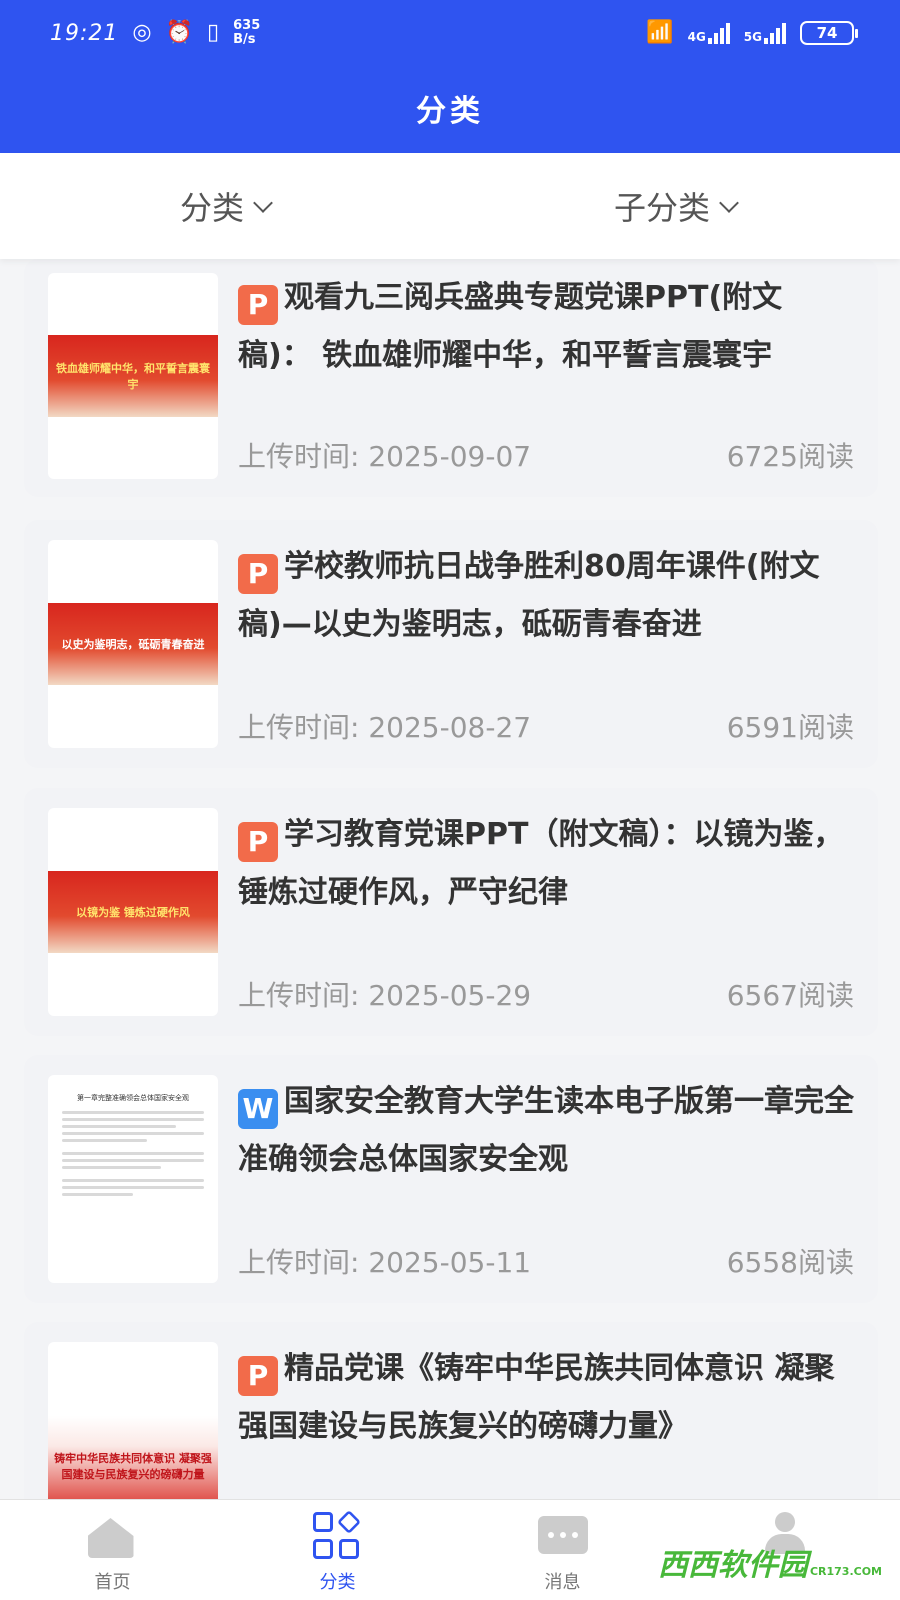  What do you see at coordinates (112, 1536) in the screenshot?
I see `home-icon` at bounding box center [112, 1536].